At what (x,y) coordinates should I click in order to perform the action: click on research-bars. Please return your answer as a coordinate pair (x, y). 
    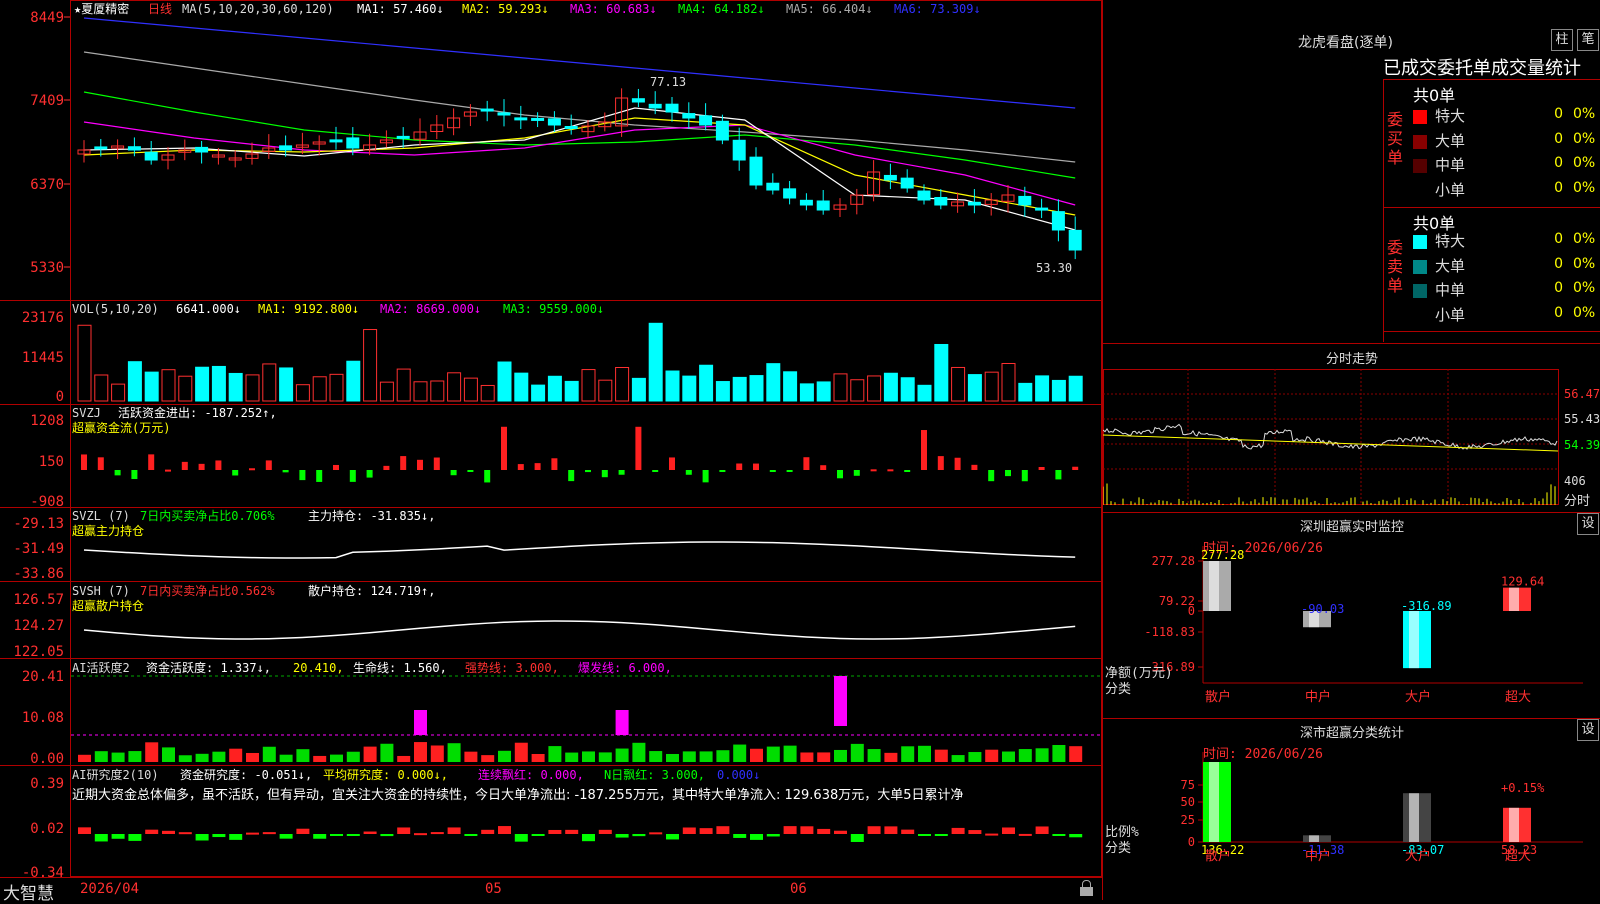
    Looking at the image, I should click on (580, 834).